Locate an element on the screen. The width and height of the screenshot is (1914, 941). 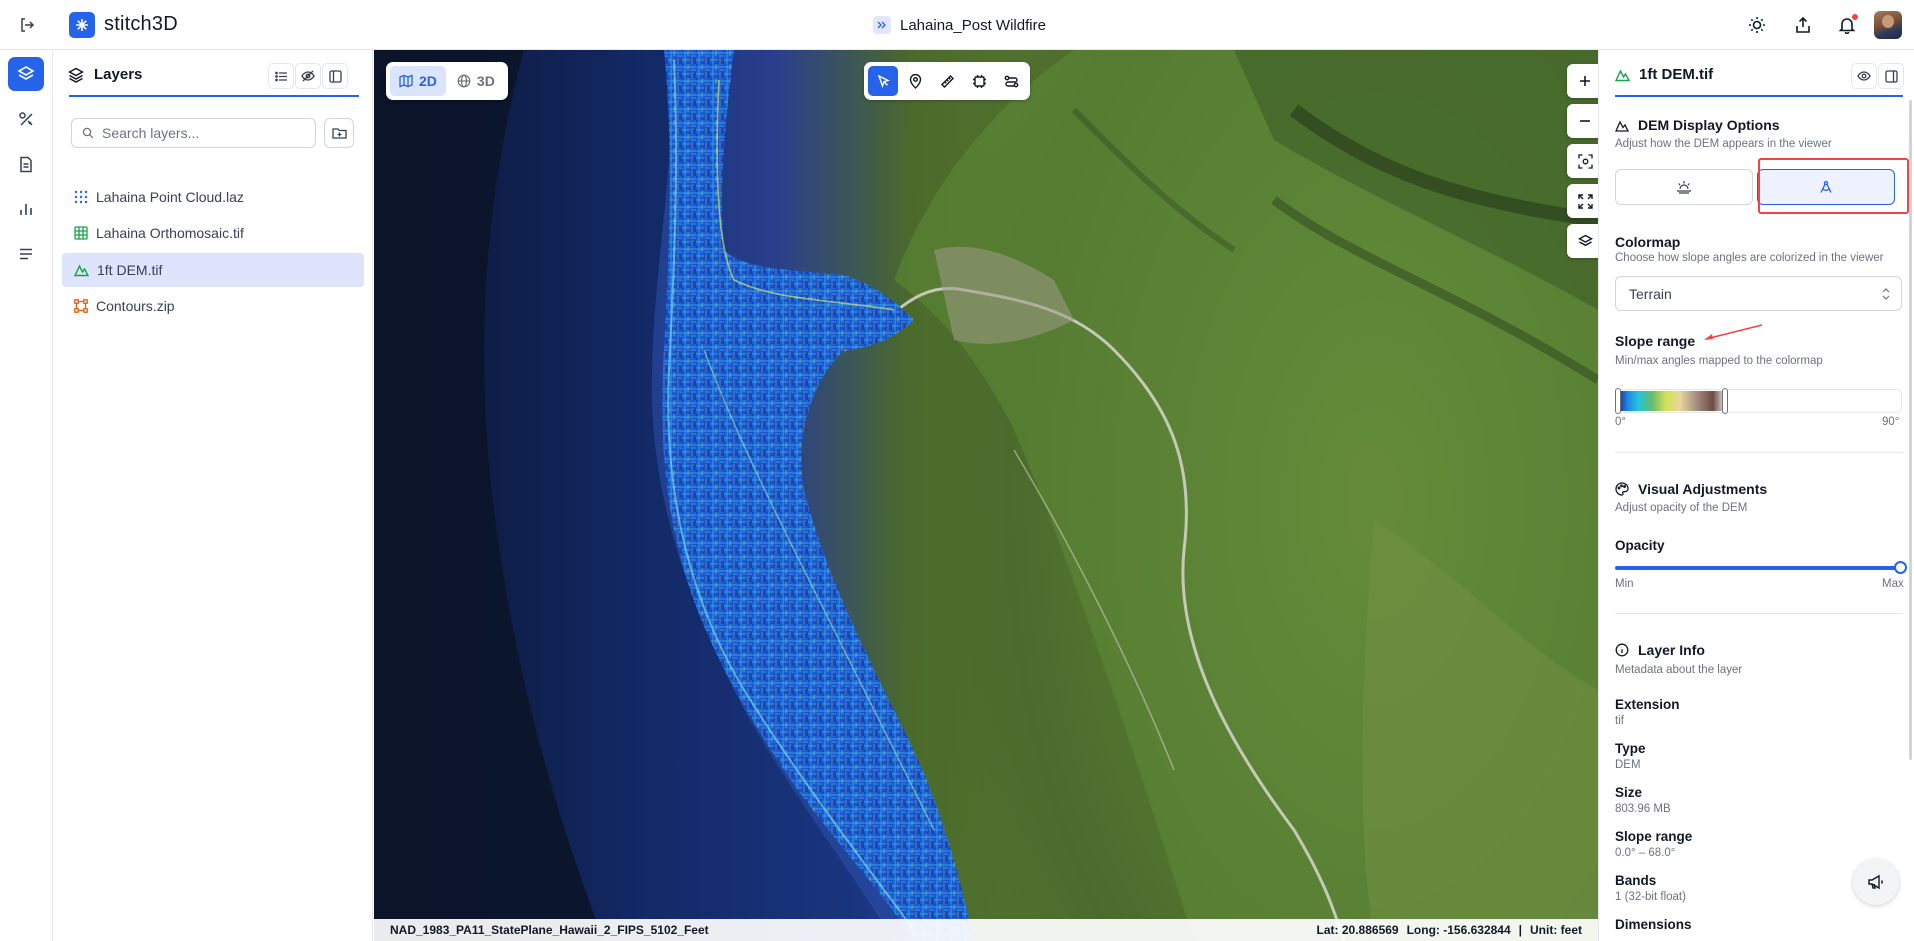
view-3d-label: 3D is located at coordinates (485, 81).